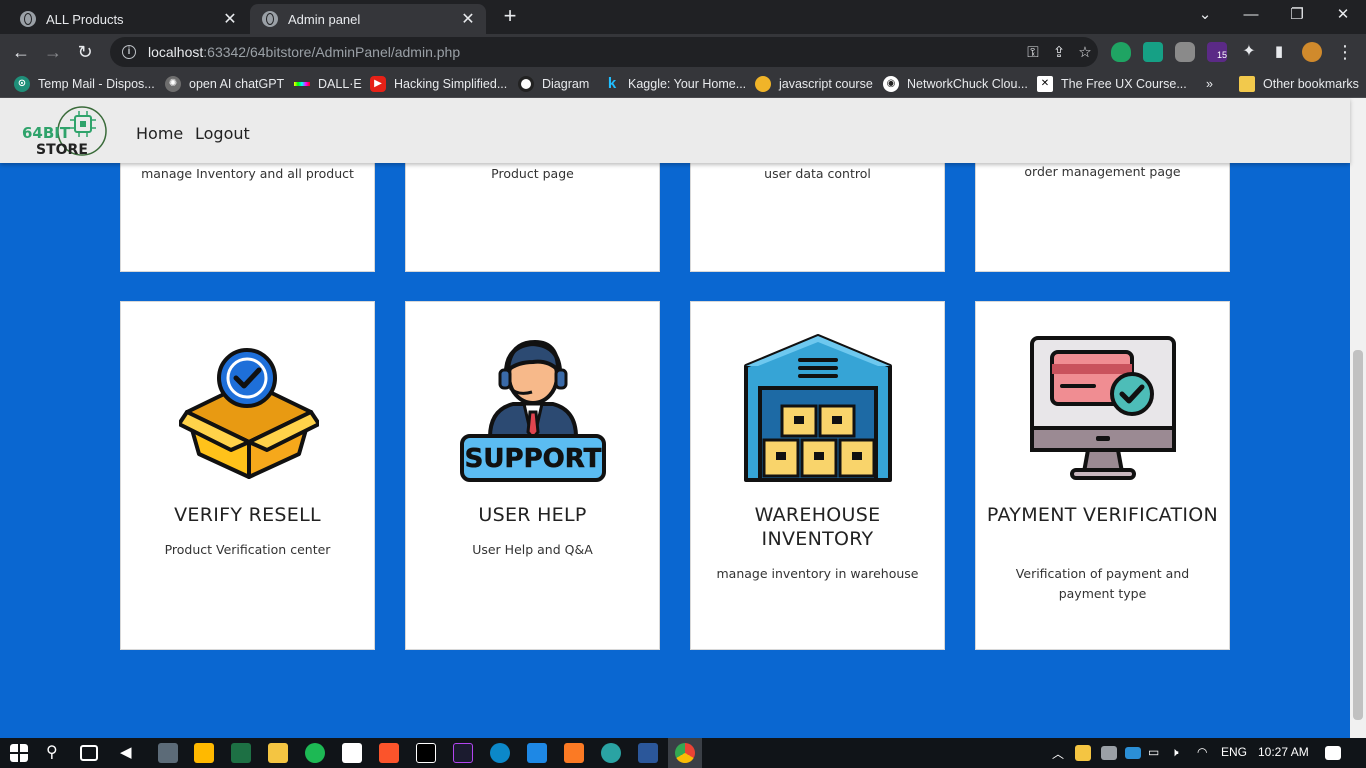 This screenshot has width=1366, height=768. Describe the element at coordinates (1103, 408) in the screenshot. I see `payment-monitor-icon` at that location.